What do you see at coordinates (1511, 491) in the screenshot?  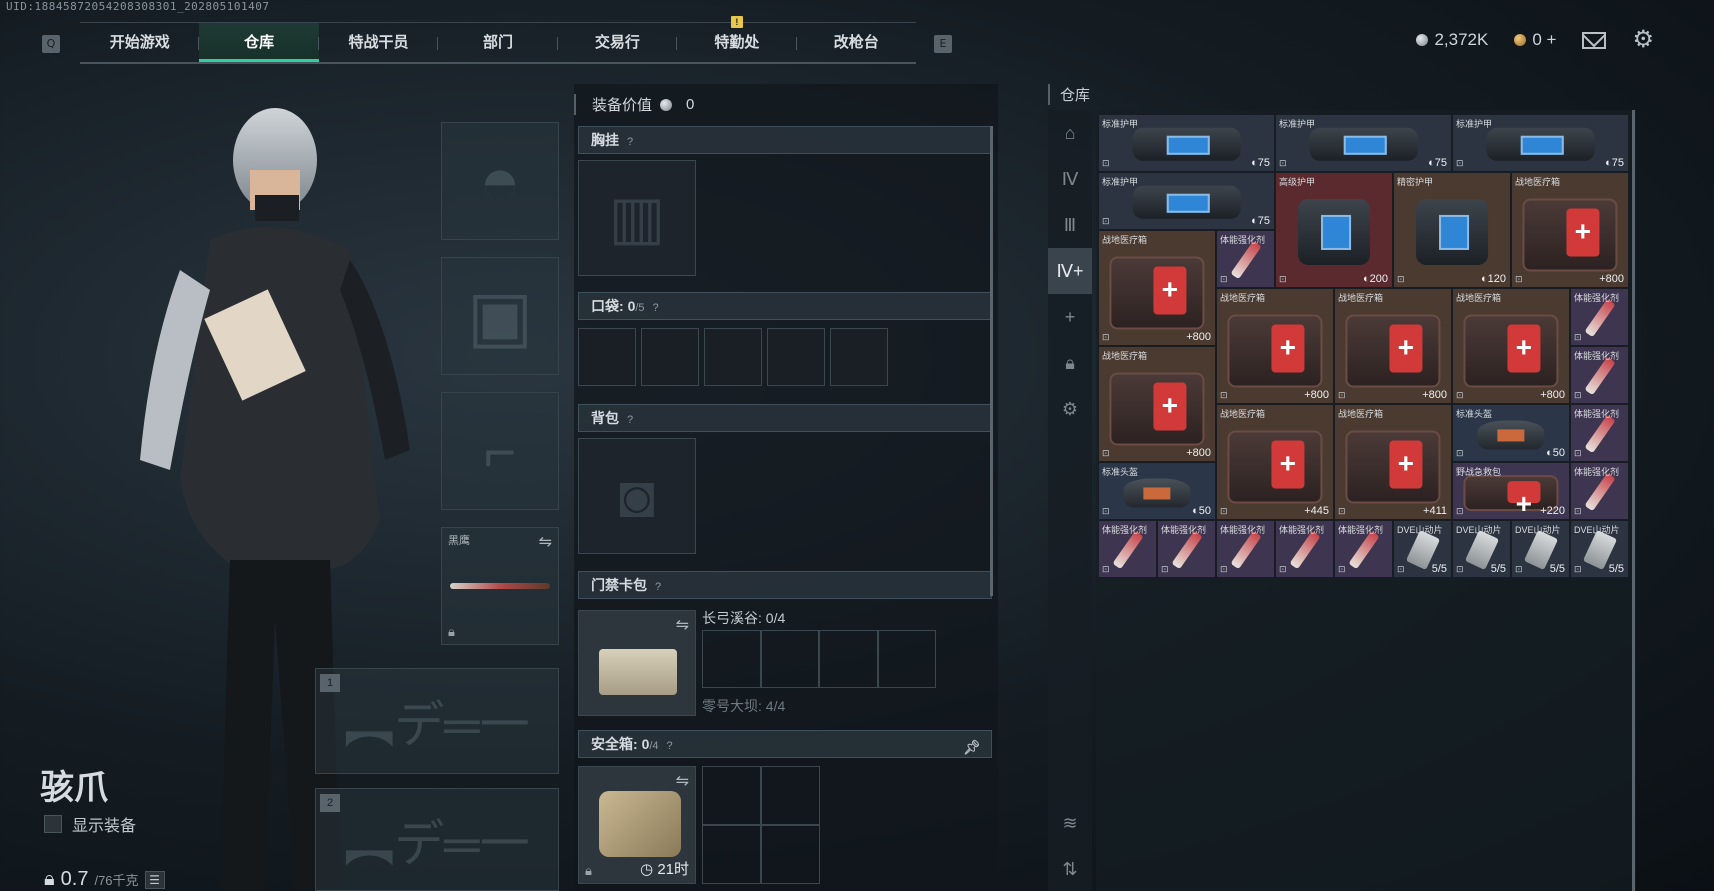 I see `warehouse-item: 野战急救包 ⊡ +220` at bounding box center [1511, 491].